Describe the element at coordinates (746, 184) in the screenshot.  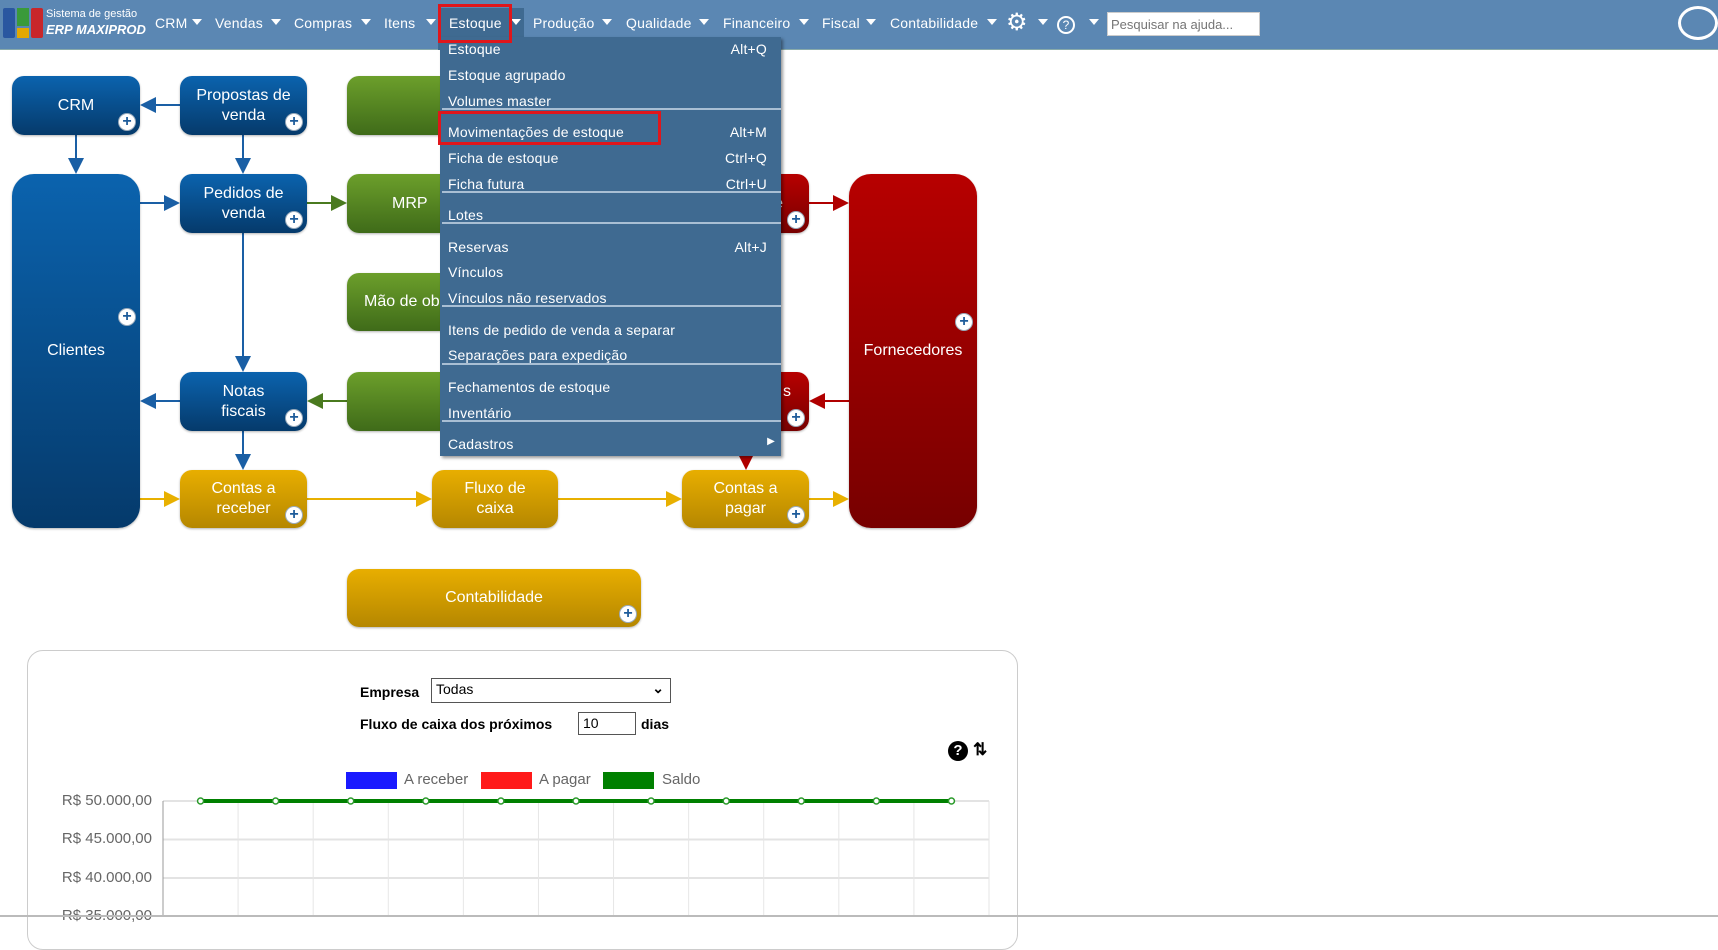
I see `menu-item-shortcut: Ctrl+U` at that location.